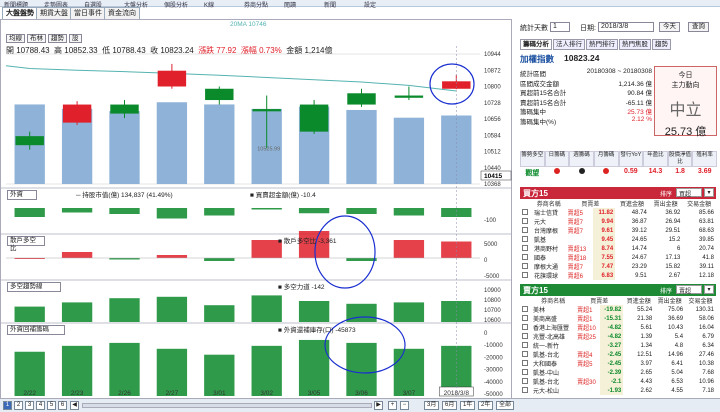 The image size is (720, 412). I want to click on page-6: 6, so click(62, 405).